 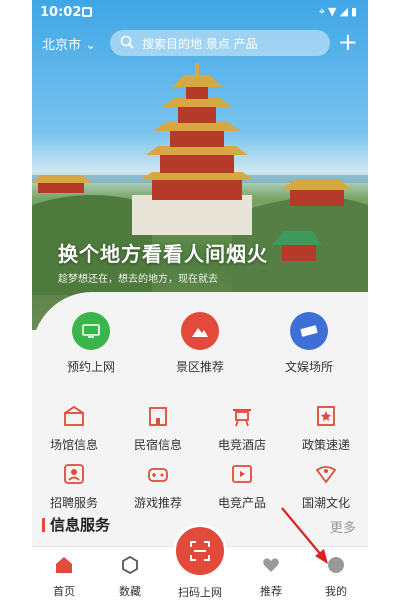 What do you see at coordinates (304, 535) in the screenshot?
I see `annotation-arrow` at bounding box center [304, 535].